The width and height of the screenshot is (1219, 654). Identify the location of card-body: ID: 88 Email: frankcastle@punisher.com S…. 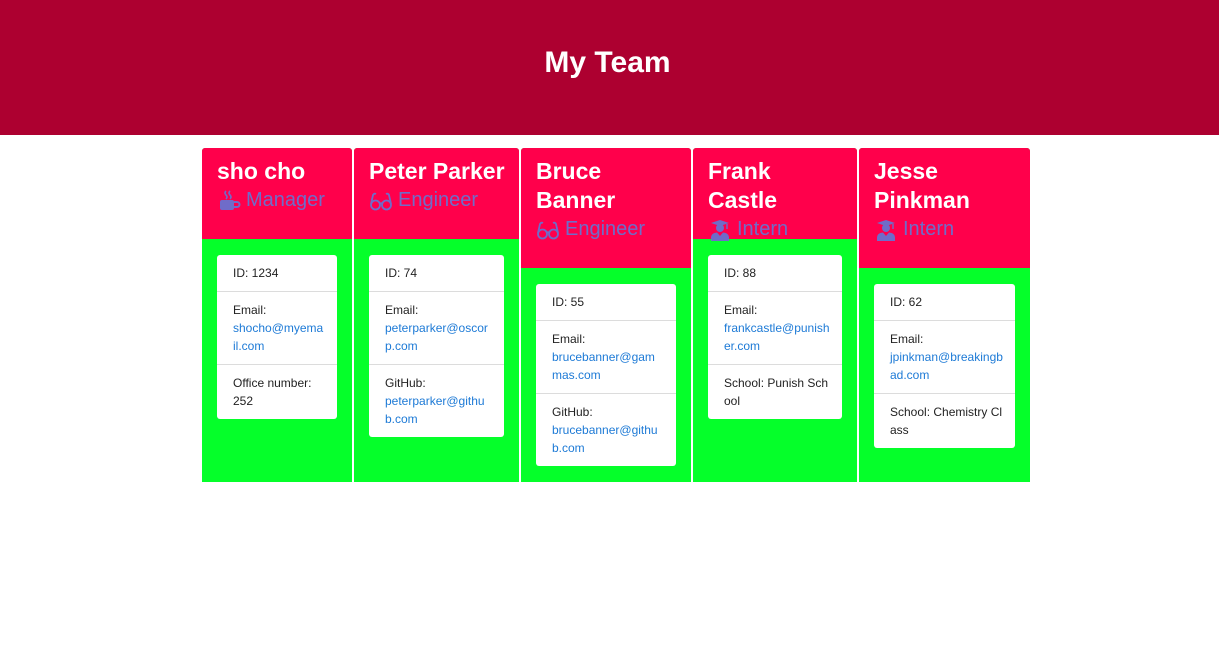
(775, 360).